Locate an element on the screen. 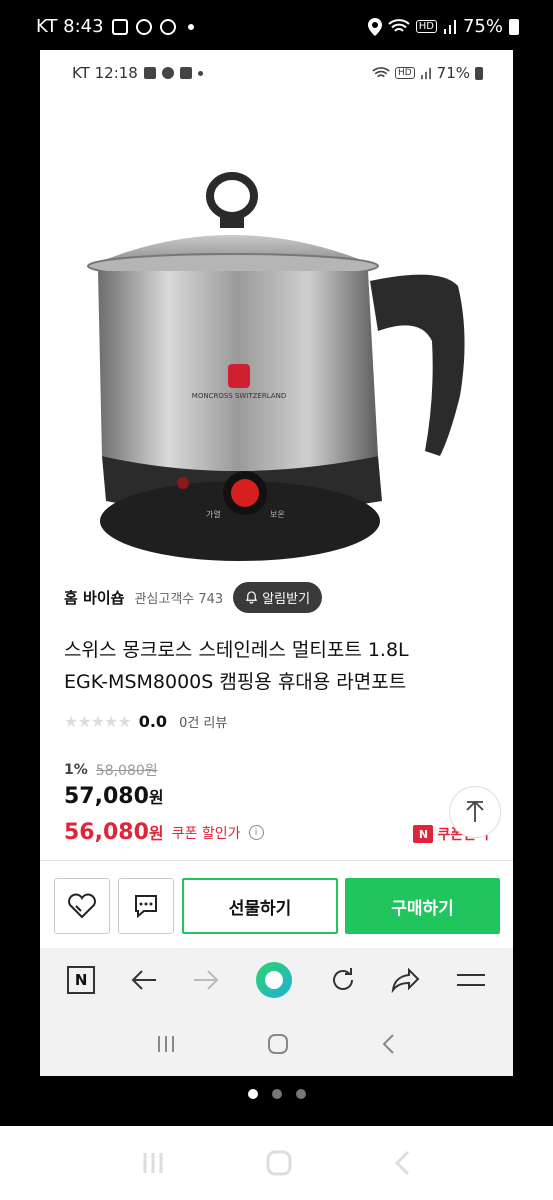 This screenshot has width=553, height=1200. sale-price-value: 57,080 is located at coordinates (106, 796).